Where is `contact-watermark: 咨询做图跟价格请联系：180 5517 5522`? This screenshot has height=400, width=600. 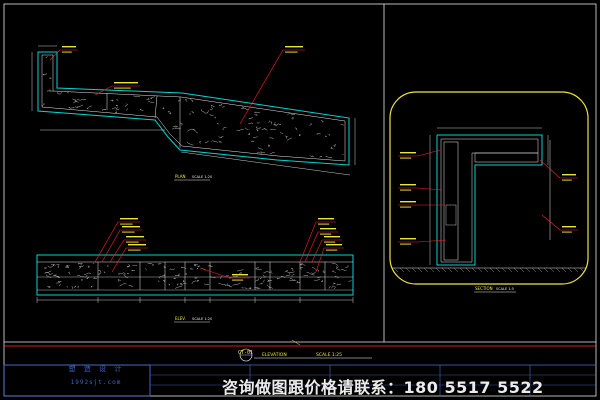 contact-watermark: 咨询做图跟价格请联系：180 5517 5522 is located at coordinates (383, 387).